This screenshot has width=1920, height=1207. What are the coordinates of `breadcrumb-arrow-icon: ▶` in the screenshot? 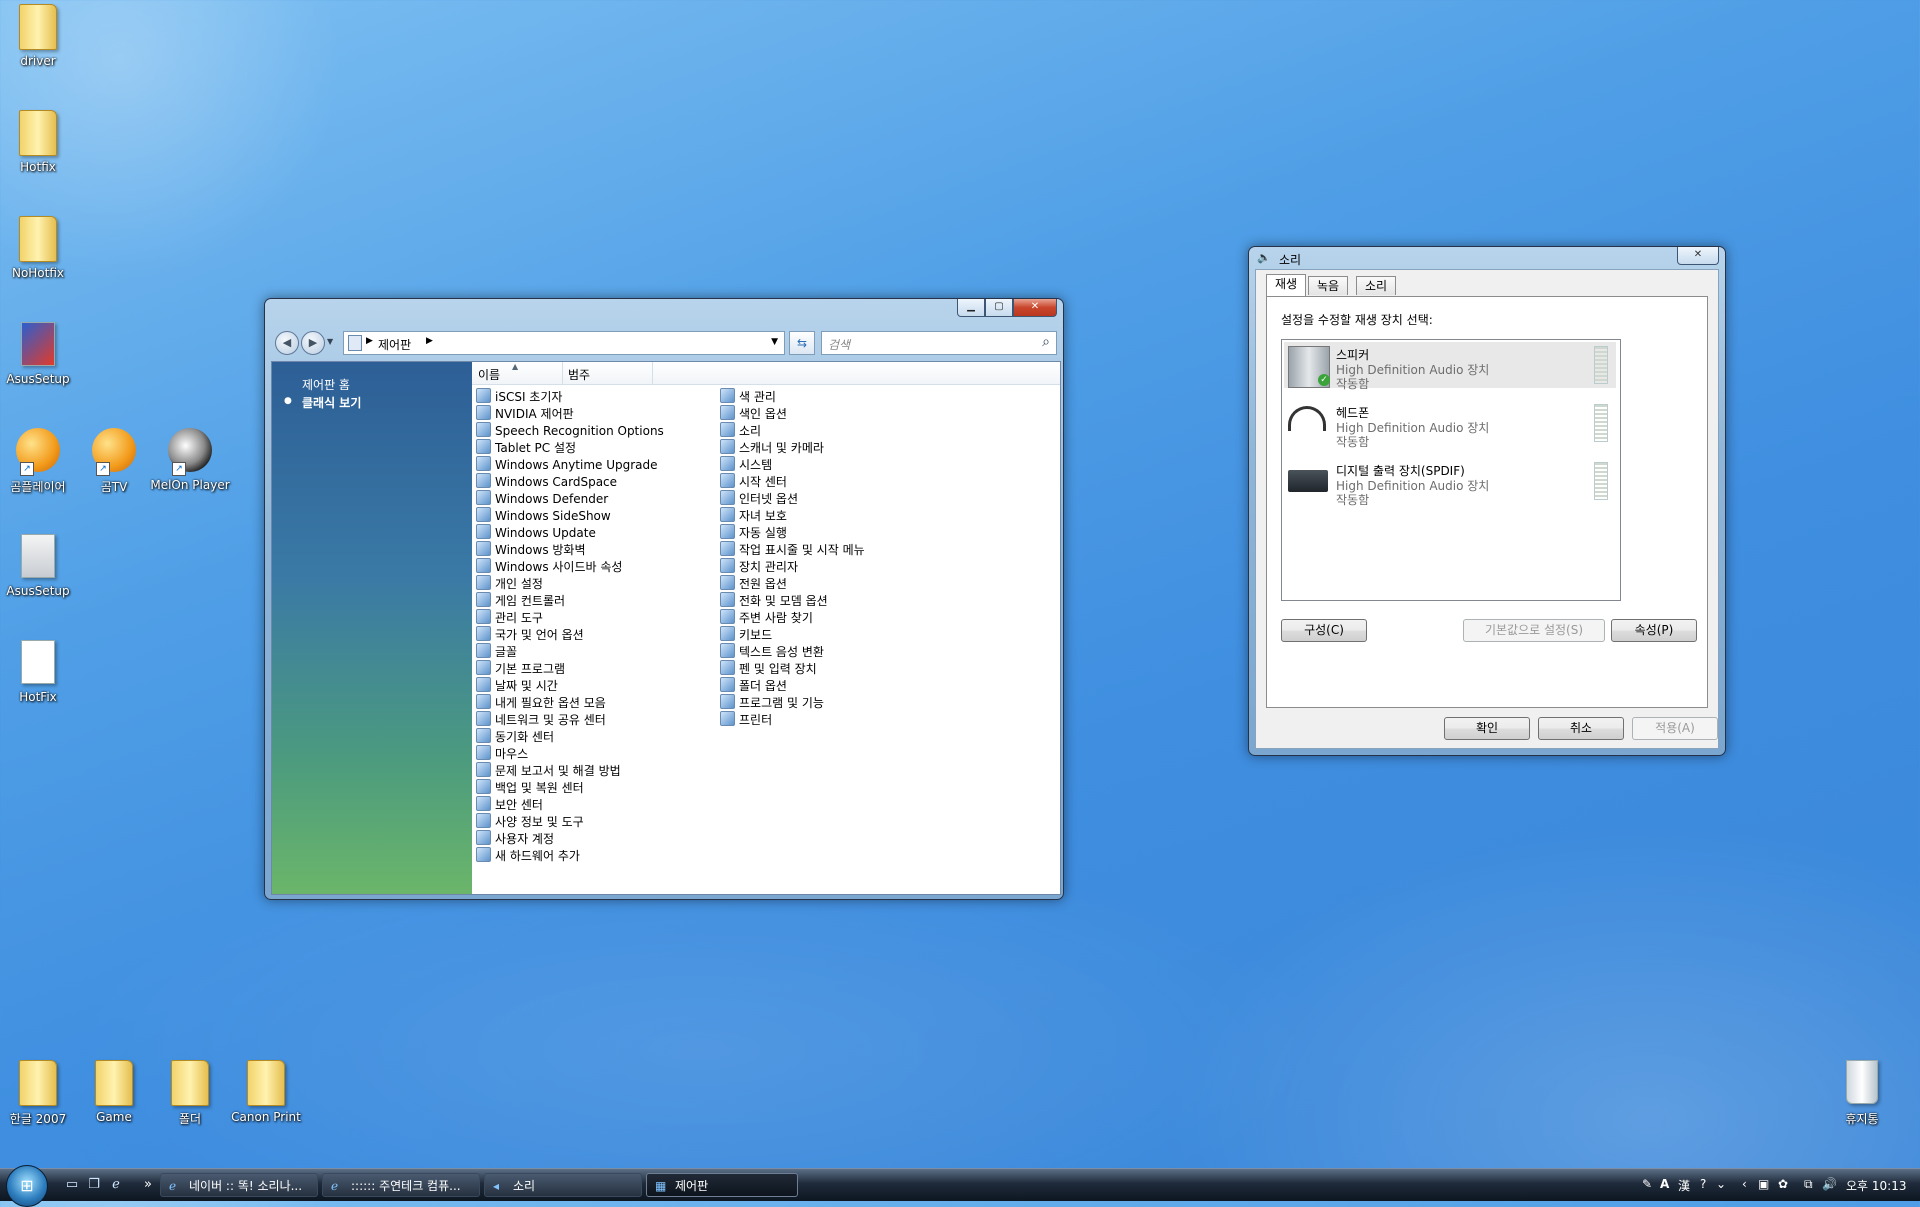 It's located at (429, 341).